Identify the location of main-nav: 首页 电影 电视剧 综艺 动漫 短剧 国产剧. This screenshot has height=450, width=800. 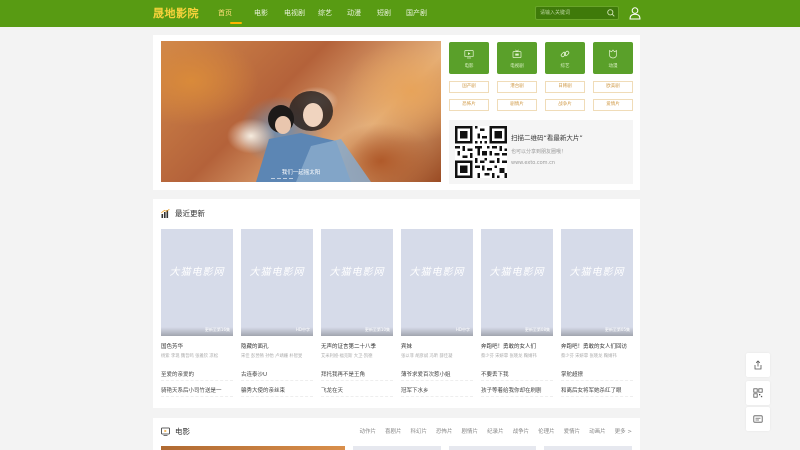
(327, 13).